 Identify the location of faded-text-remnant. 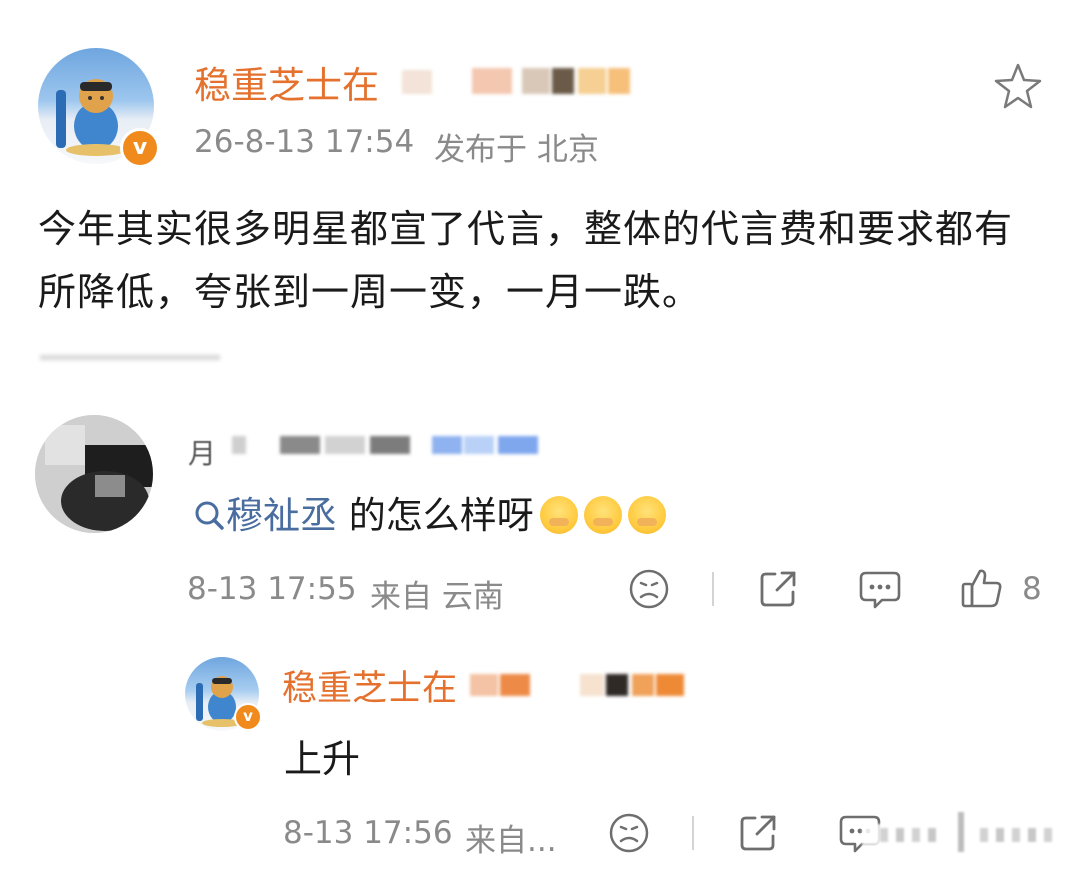
(135, 354).